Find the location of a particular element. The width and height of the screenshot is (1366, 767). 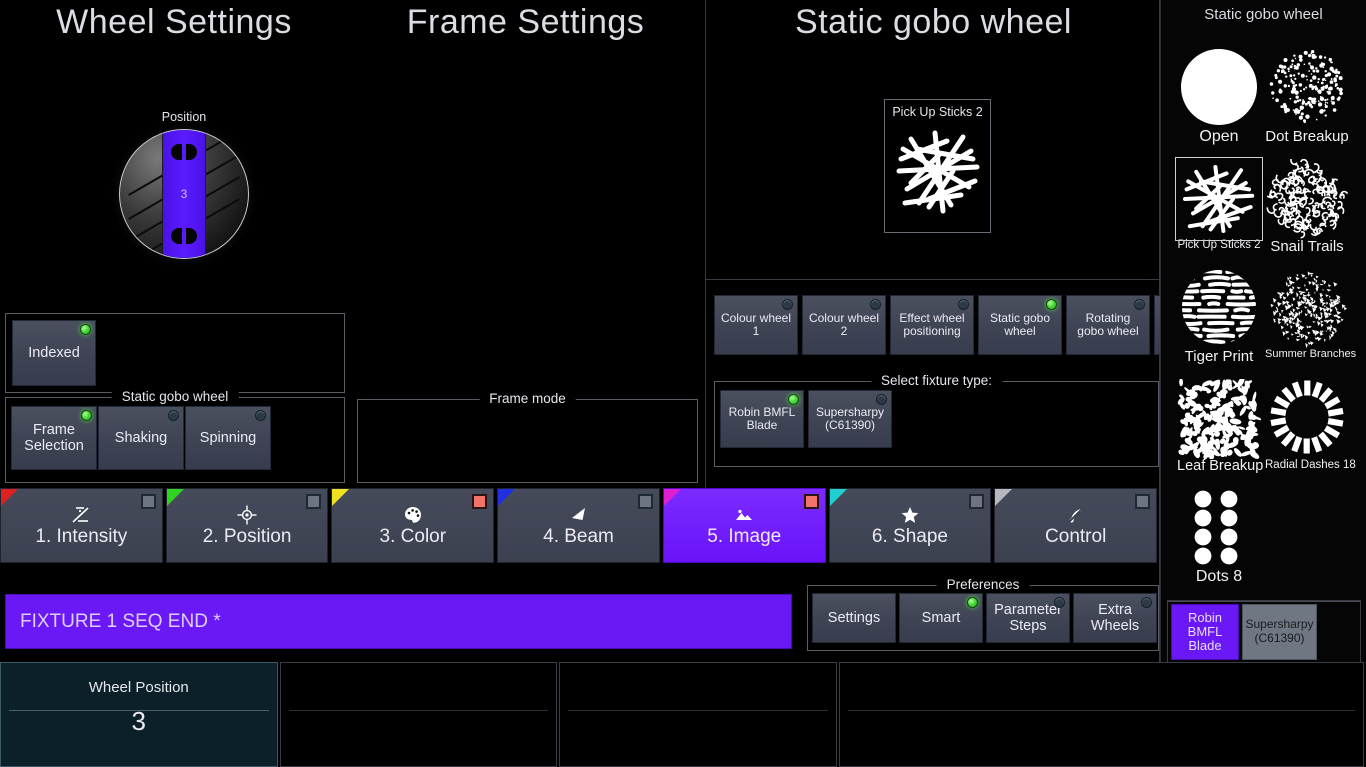

led-frame-selection is located at coordinates (86, 415).